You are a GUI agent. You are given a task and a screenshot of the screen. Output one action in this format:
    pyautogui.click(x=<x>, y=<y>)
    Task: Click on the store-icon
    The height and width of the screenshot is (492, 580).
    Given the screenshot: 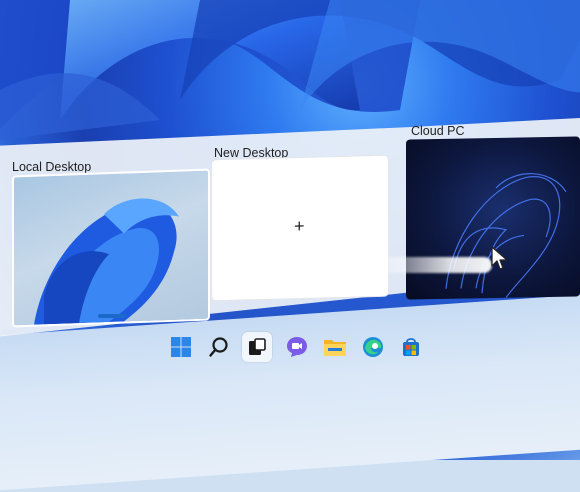 What is the action you would take?
    pyautogui.click(x=411, y=347)
    